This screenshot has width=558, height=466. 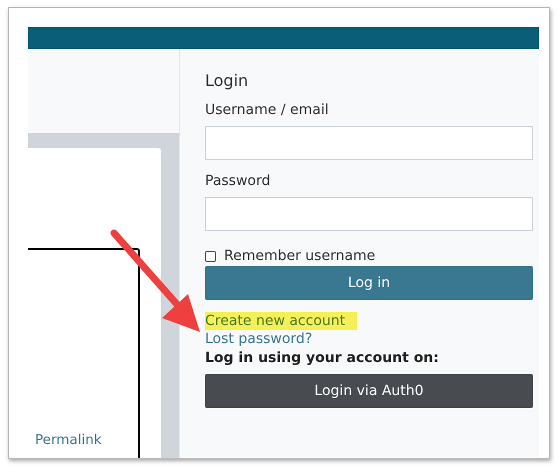 What do you see at coordinates (369, 283) in the screenshot?
I see `login-button: Log in` at bounding box center [369, 283].